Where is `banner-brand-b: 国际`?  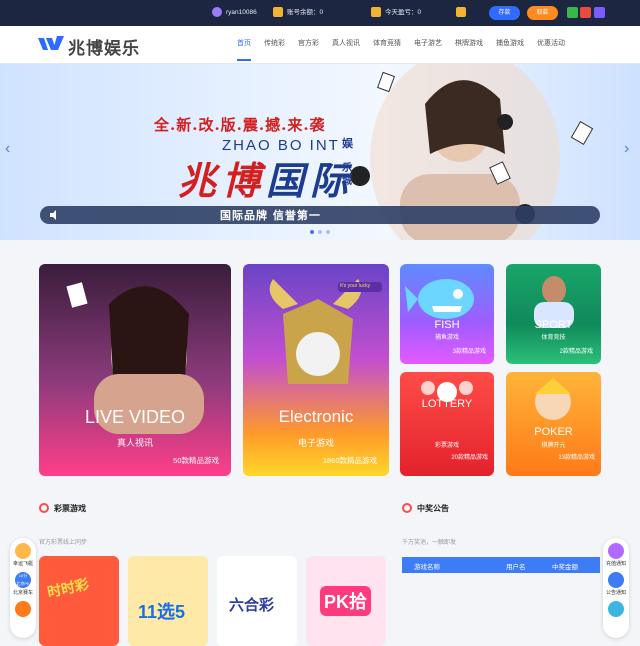 banner-brand-b: 国际 is located at coordinates (310, 180).